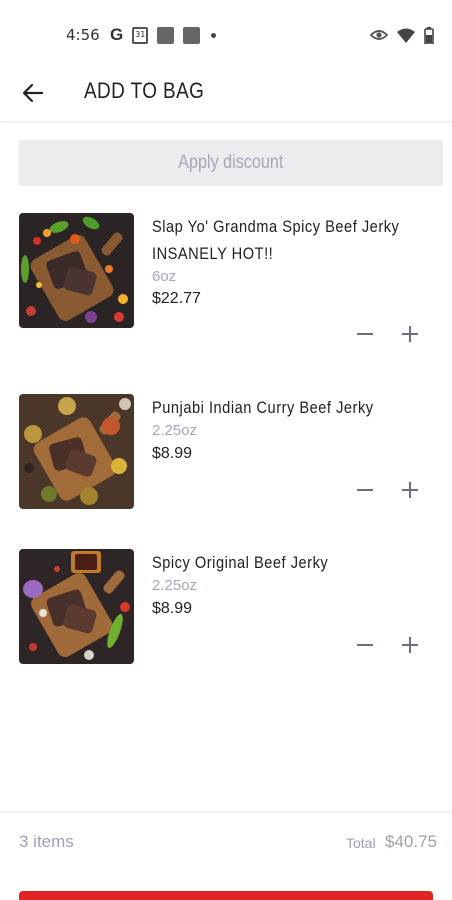 The width and height of the screenshot is (452, 900). I want to click on item-price: $22.77, so click(176, 298).